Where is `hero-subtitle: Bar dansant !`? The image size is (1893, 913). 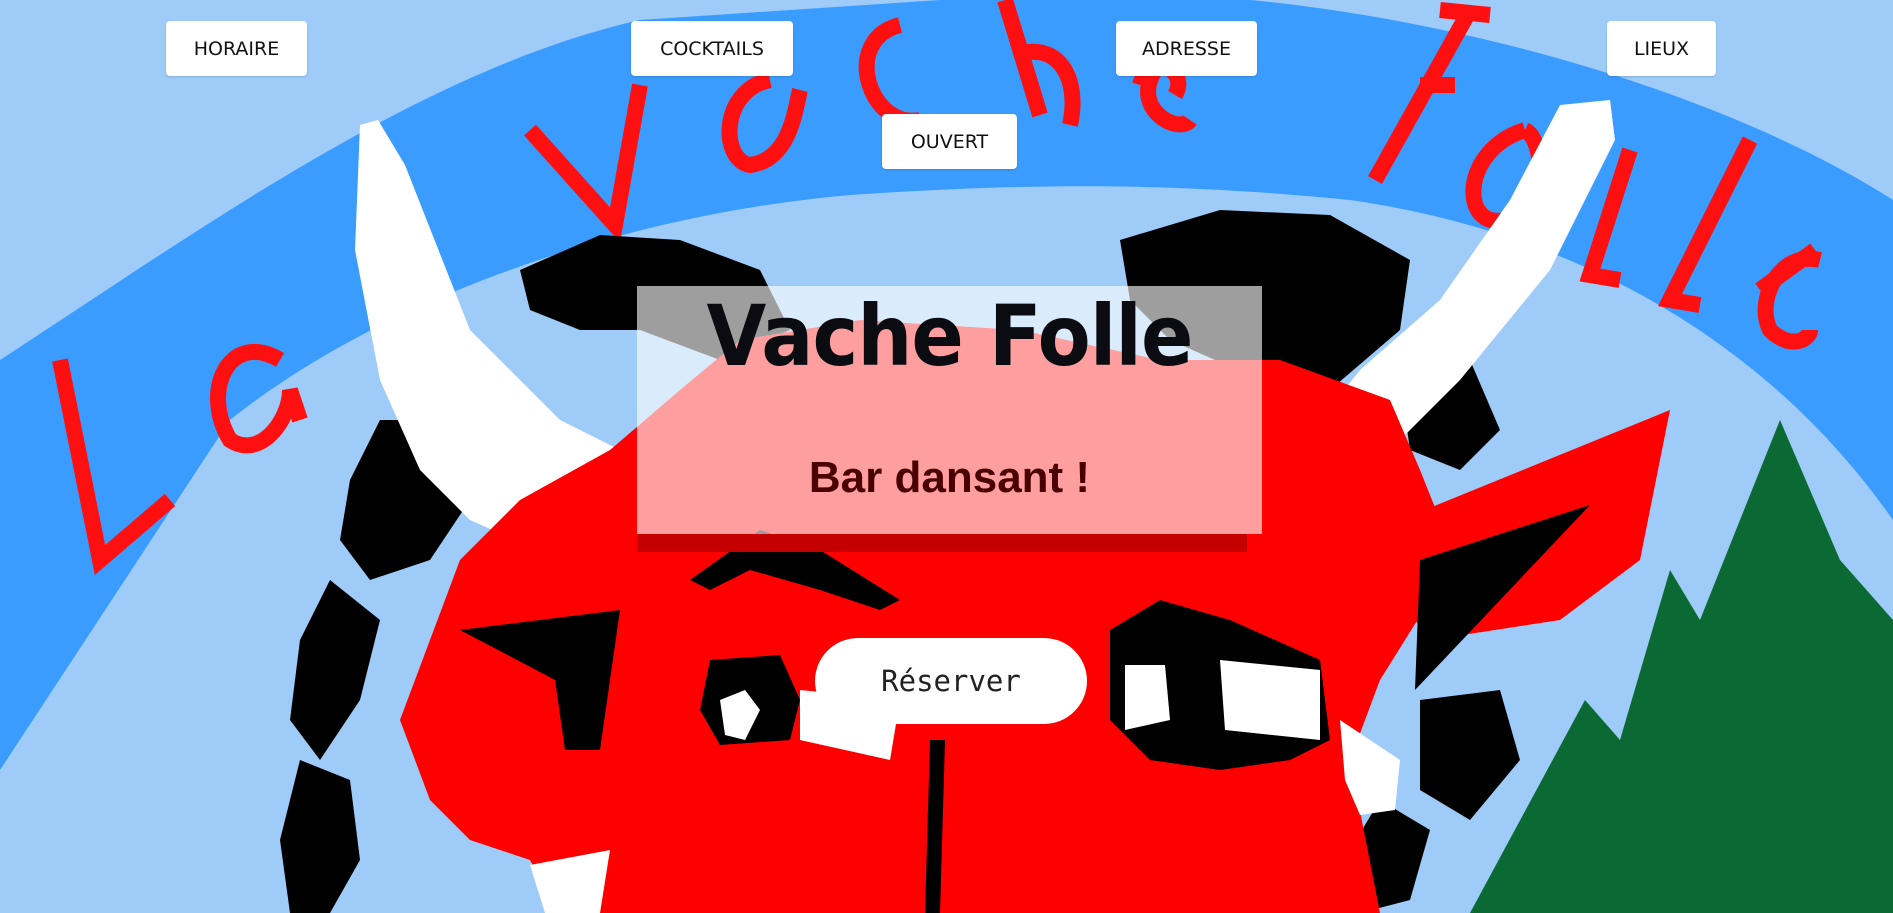
hero-subtitle: Bar dansant ! is located at coordinates (949, 477).